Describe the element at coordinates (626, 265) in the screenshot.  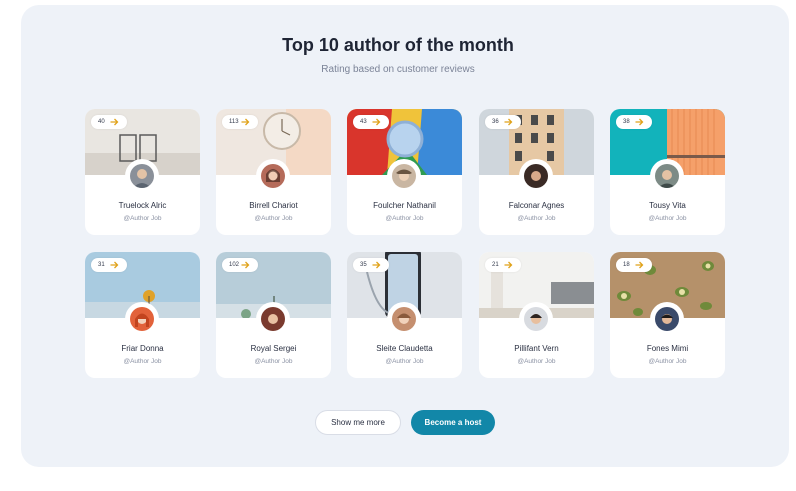
I see `rating-count: 18` at that location.